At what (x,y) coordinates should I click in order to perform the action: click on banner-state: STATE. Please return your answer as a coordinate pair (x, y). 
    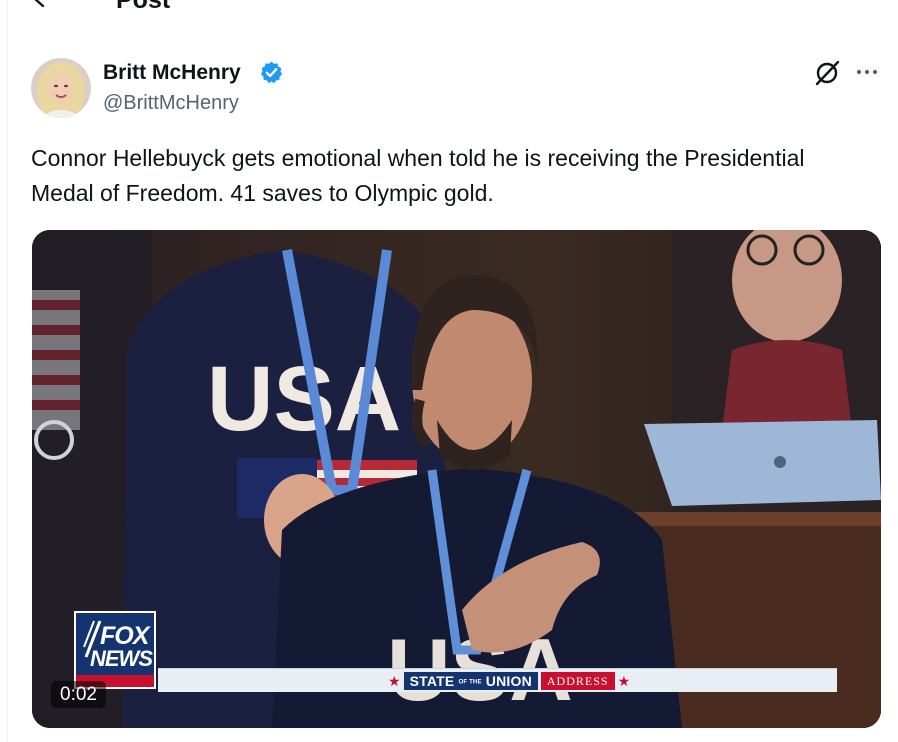
    Looking at the image, I should click on (432, 681).